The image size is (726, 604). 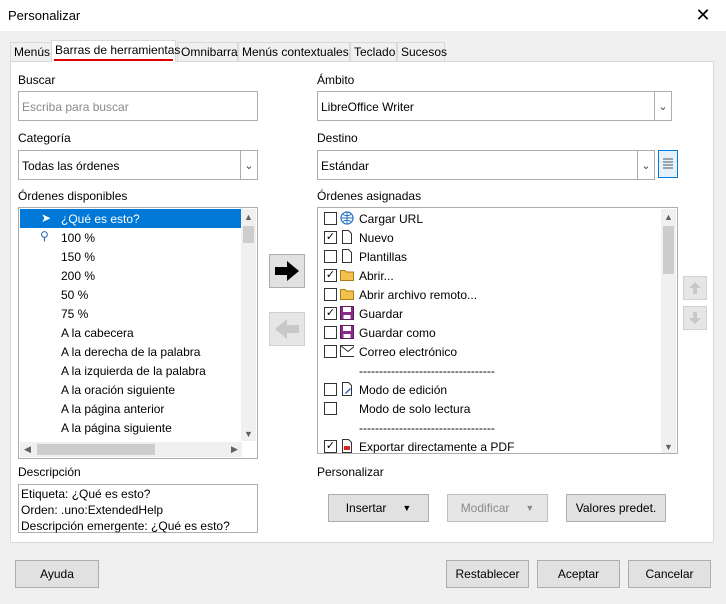 I want to click on add-command-button, so click(x=287, y=271).